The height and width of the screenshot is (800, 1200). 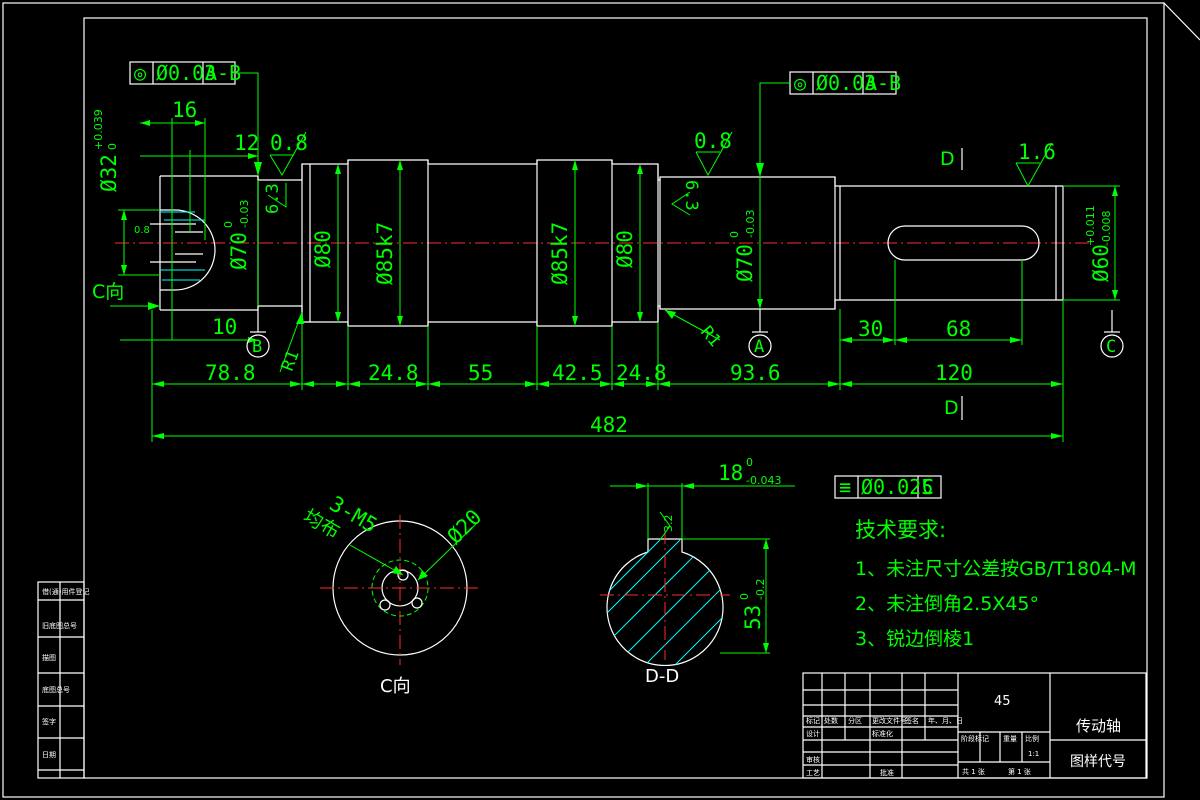 I want to click on part-name: 传动轴, so click(x=1098, y=726).